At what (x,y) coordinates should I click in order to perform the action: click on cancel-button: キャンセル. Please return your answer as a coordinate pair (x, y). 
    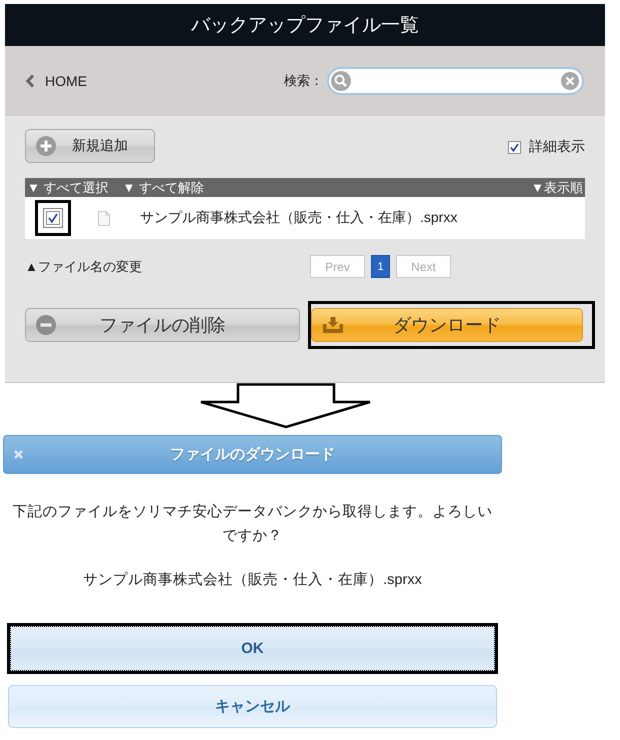
    Looking at the image, I should click on (252, 706).